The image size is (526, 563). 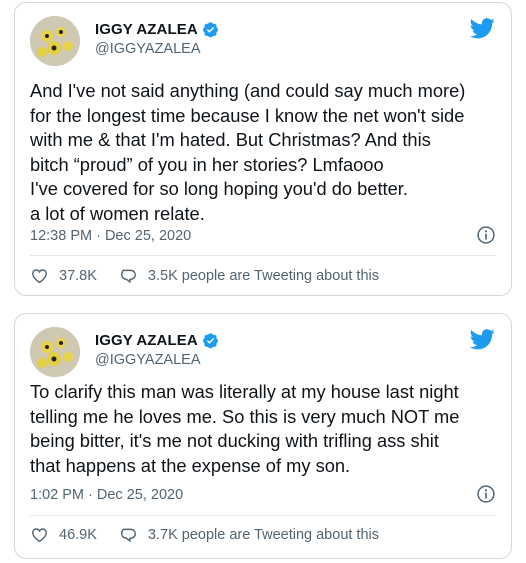 I want to click on tweet-timestamp: 1:02 PM · Dec 25, 2020, so click(x=106, y=495).